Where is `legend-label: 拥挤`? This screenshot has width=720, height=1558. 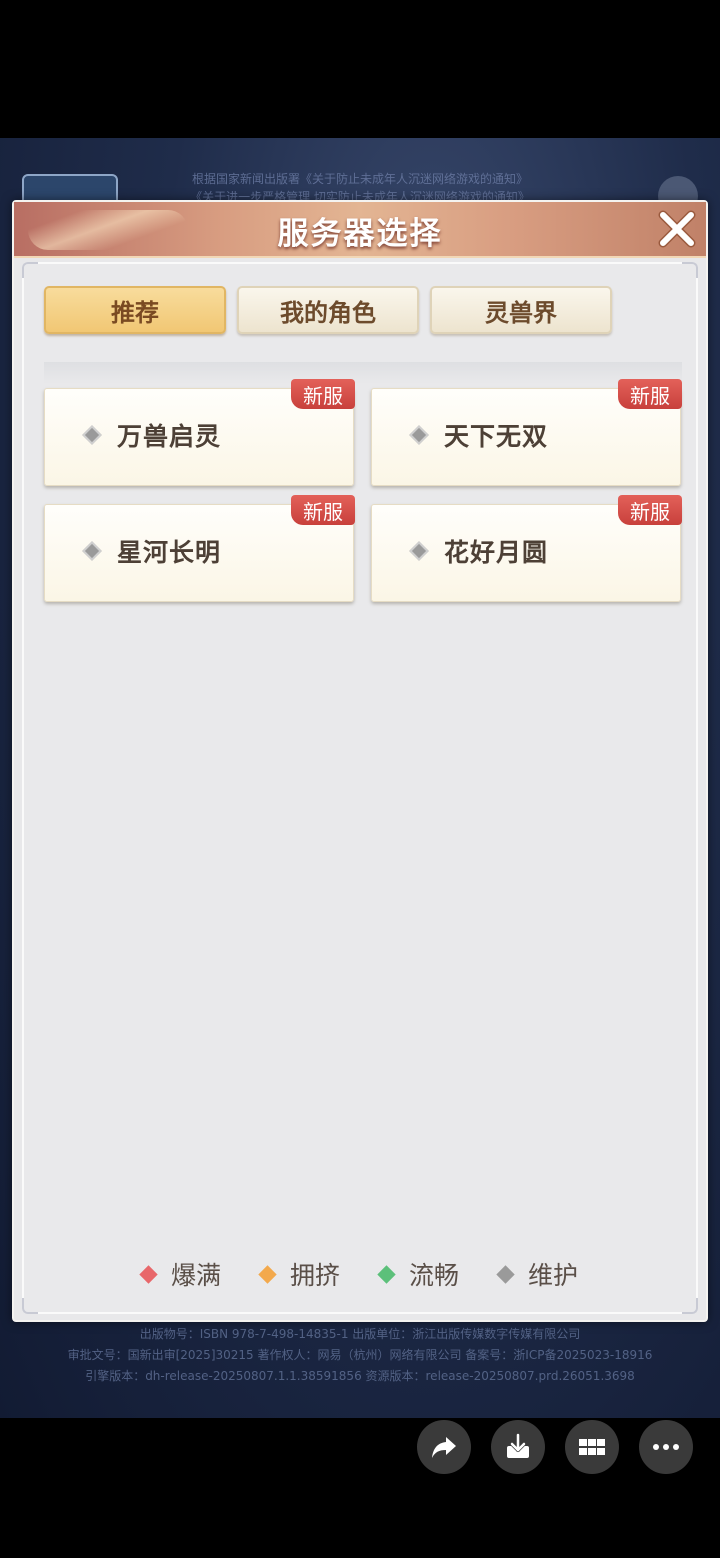
legend-label: 拥挤 is located at coordinates (314, 1275).